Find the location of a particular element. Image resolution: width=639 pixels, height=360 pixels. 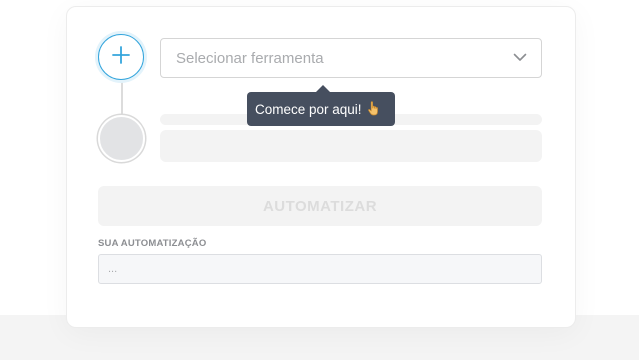

step-placeholder-circle is located at coordinates (121, 138).